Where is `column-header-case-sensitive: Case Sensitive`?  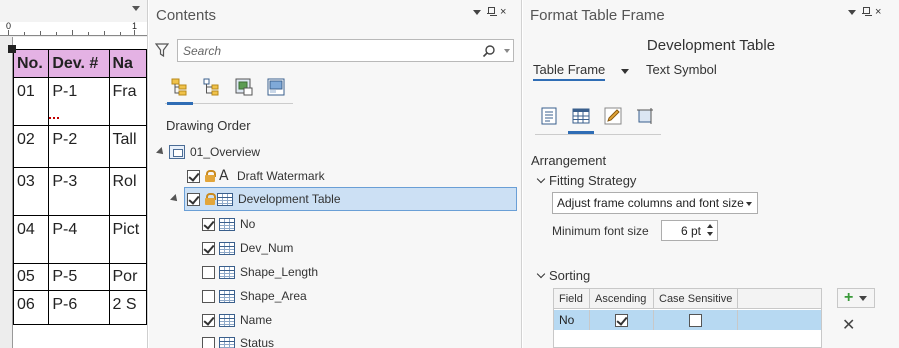
column-header-case-sensitive: Case Sensitive is located at coordinates (696, 298).